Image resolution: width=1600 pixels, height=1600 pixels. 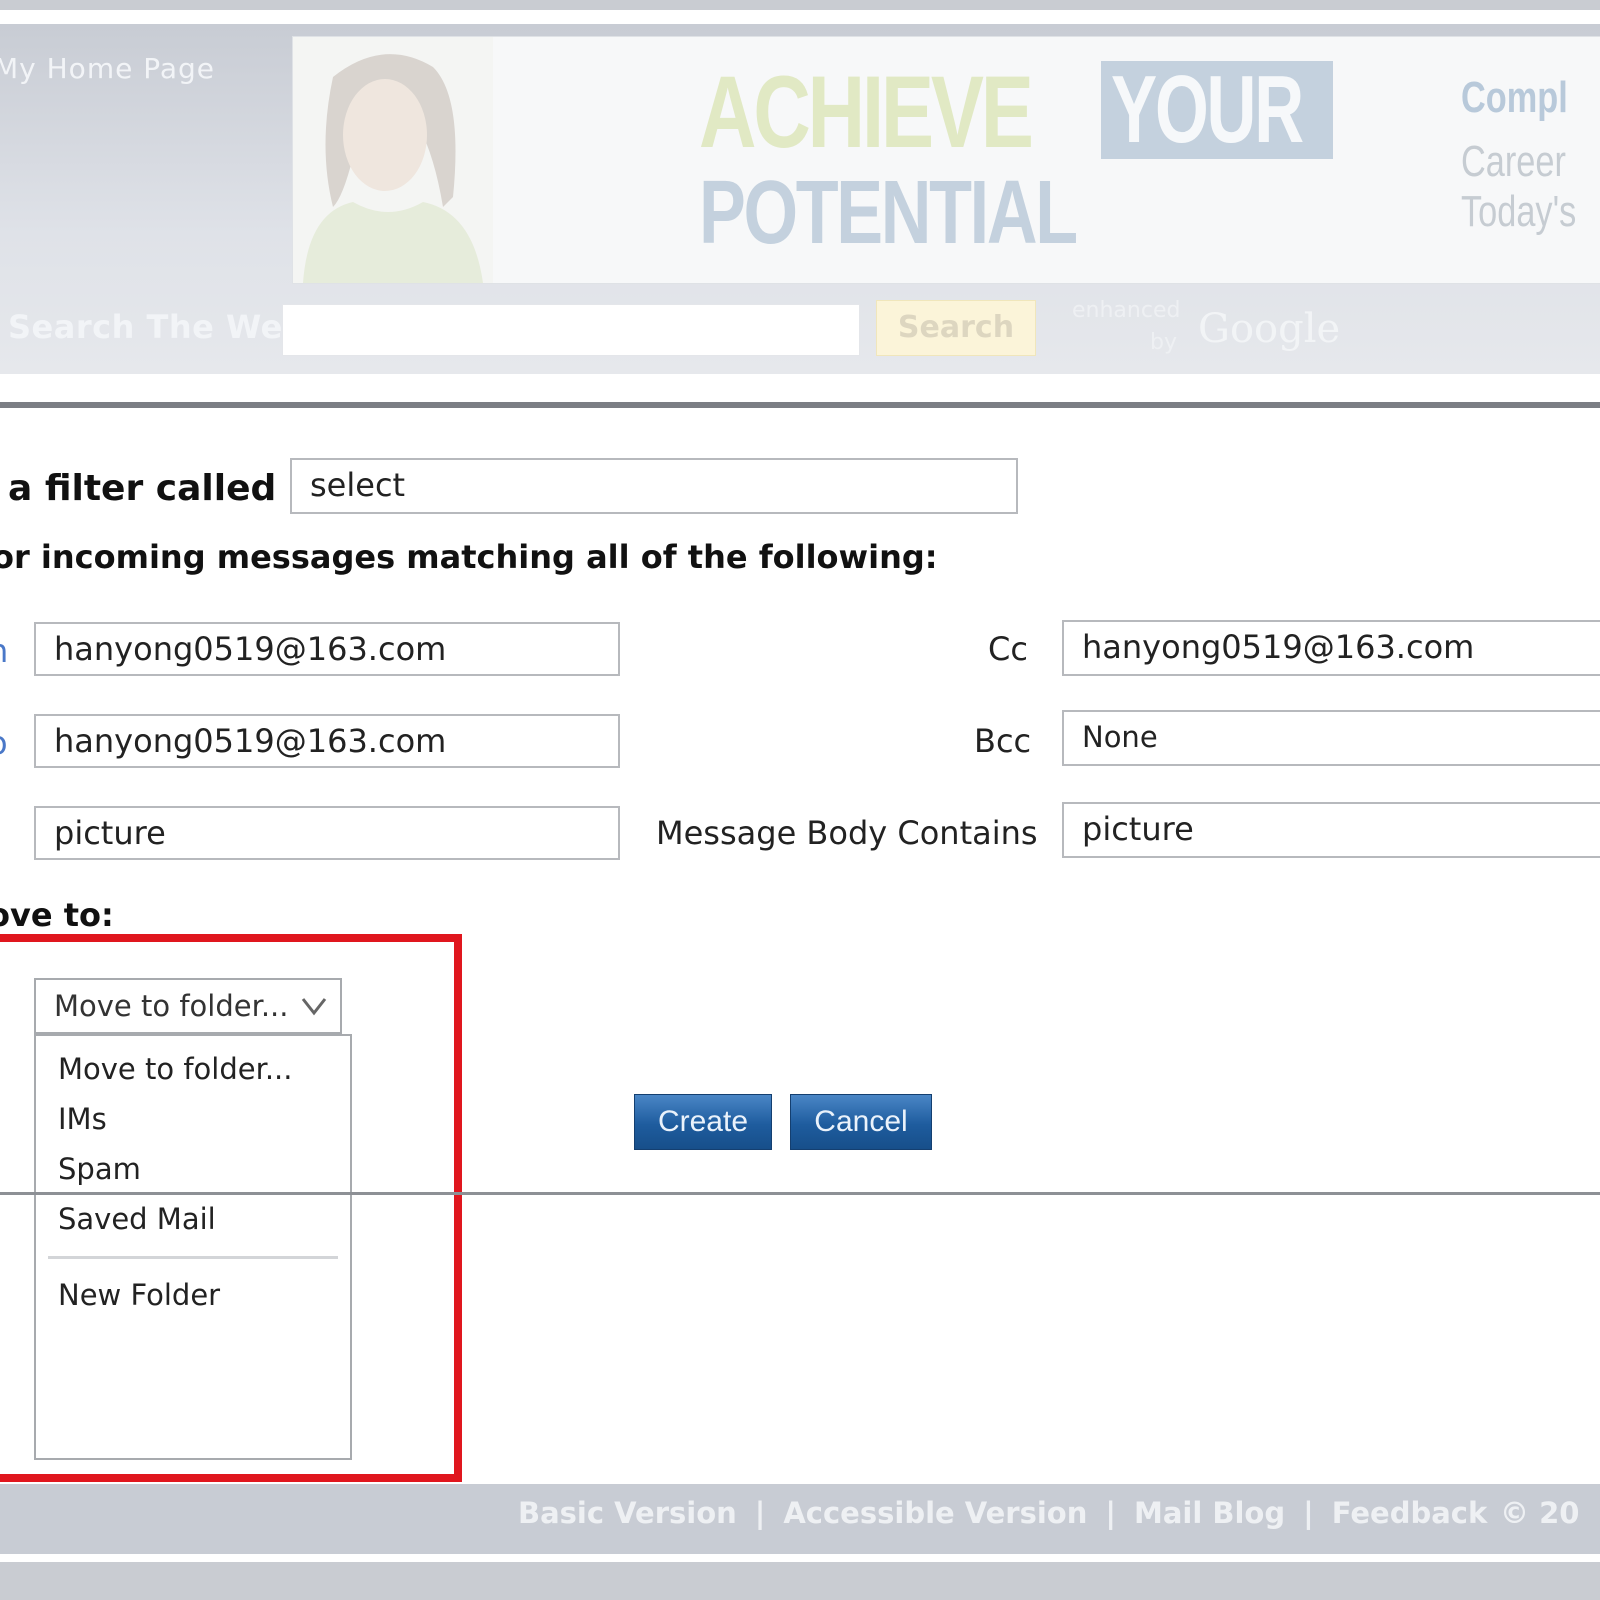 What do you see at coordinates (627, 1513) in the screenshot?
I see `footer-link-basic: Basic Version` at bounding box center [627, 1513].